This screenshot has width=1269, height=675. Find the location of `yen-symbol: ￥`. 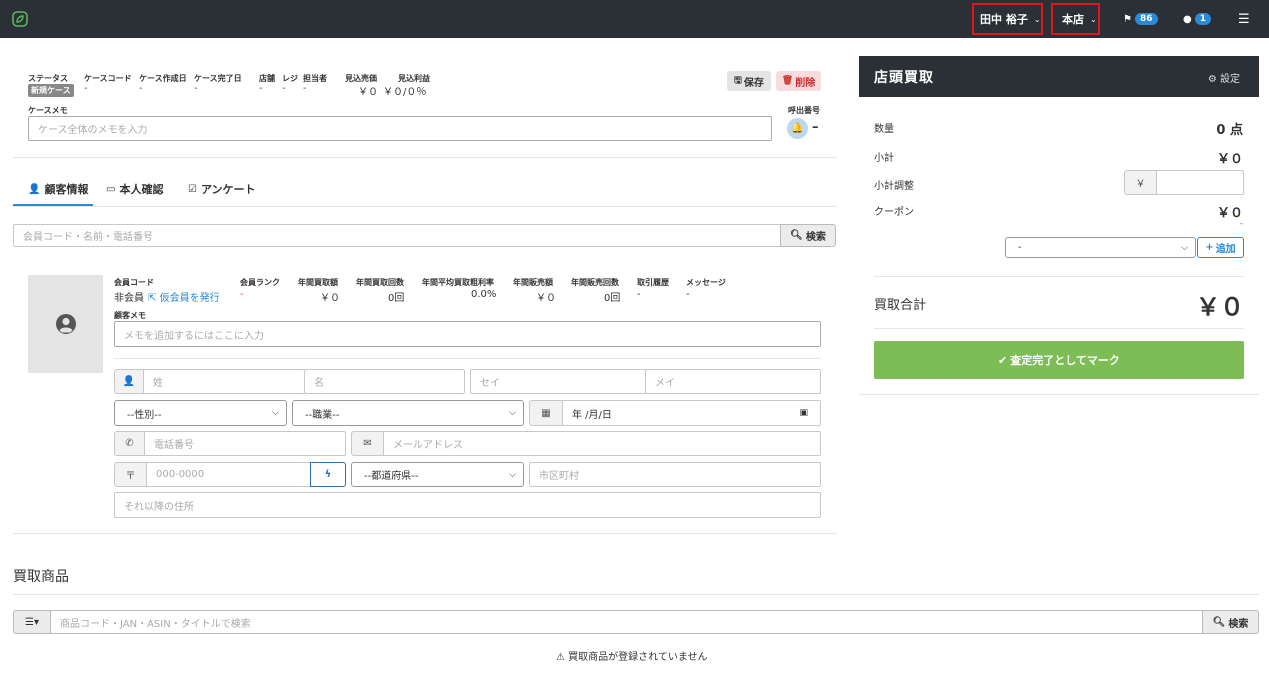

yen-symbol: ￥ is located at coordinates (1140, 182).